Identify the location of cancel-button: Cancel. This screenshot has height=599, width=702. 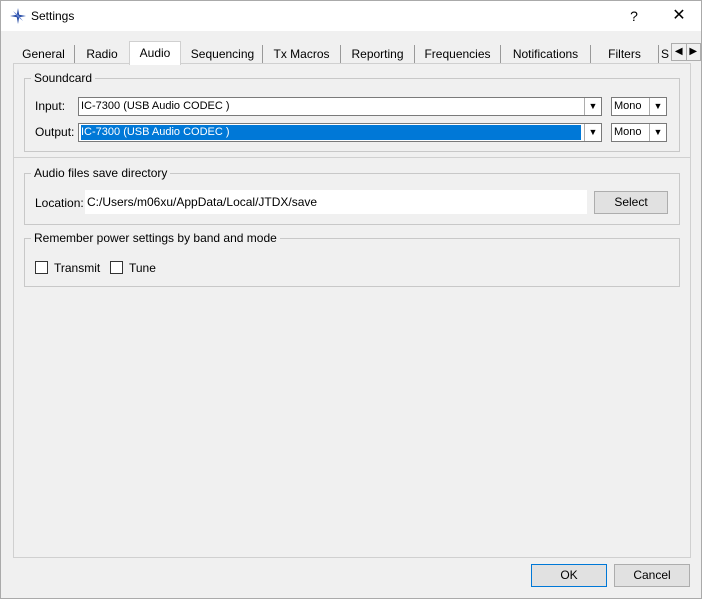
(652, 575).